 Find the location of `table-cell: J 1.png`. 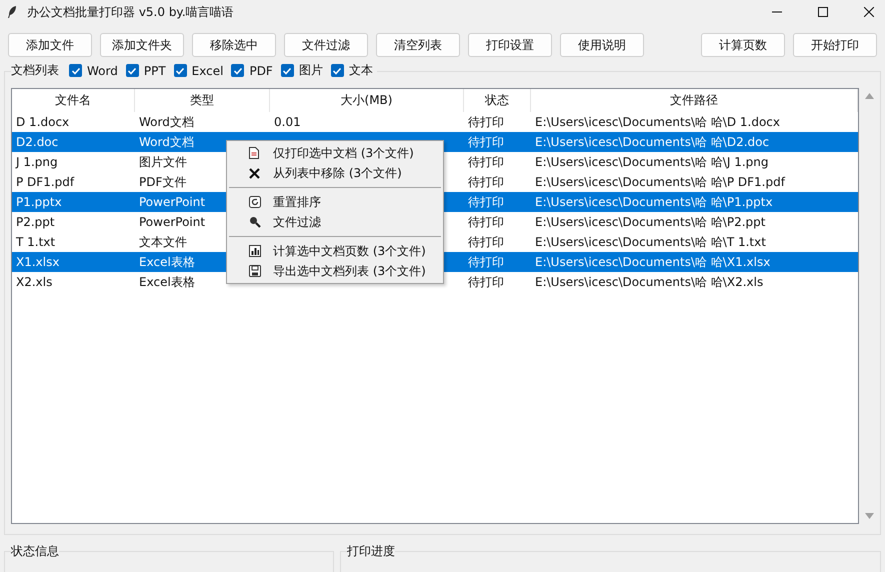

table-cell: J 1.png is located at coordinates (73, 162).